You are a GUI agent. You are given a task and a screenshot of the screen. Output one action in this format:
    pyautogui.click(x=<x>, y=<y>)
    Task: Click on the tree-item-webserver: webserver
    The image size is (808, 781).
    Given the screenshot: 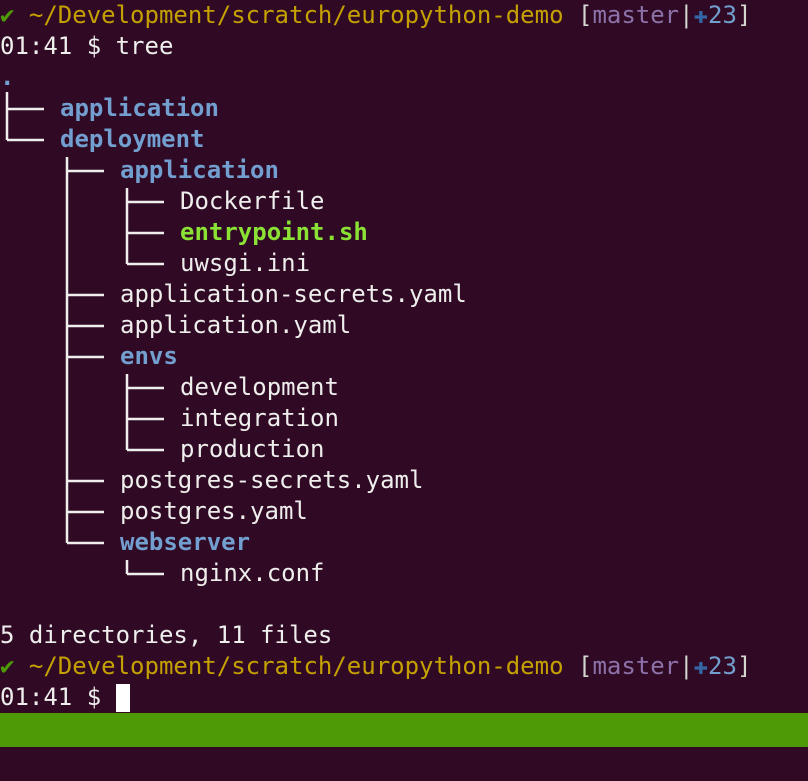 What is the action you would take?
    pyautogui.click(x=185, y=542)
    